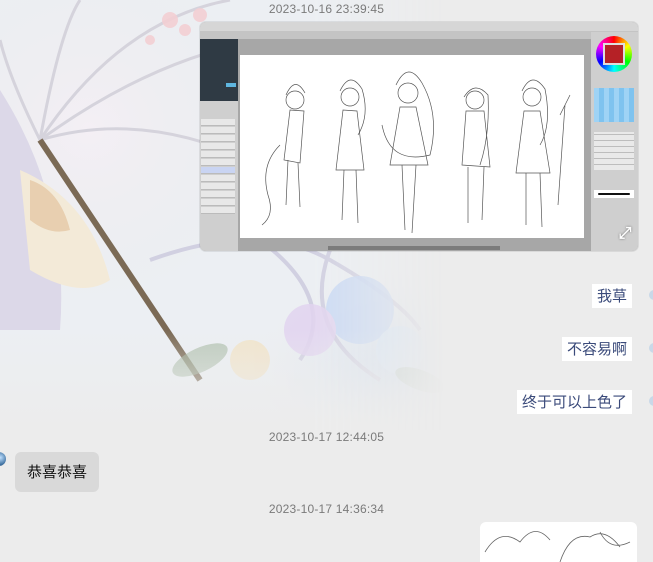  Describe the element at coordinates (611, 296) in the screenshot. I see `message-bubble-right: 我草` at that location.